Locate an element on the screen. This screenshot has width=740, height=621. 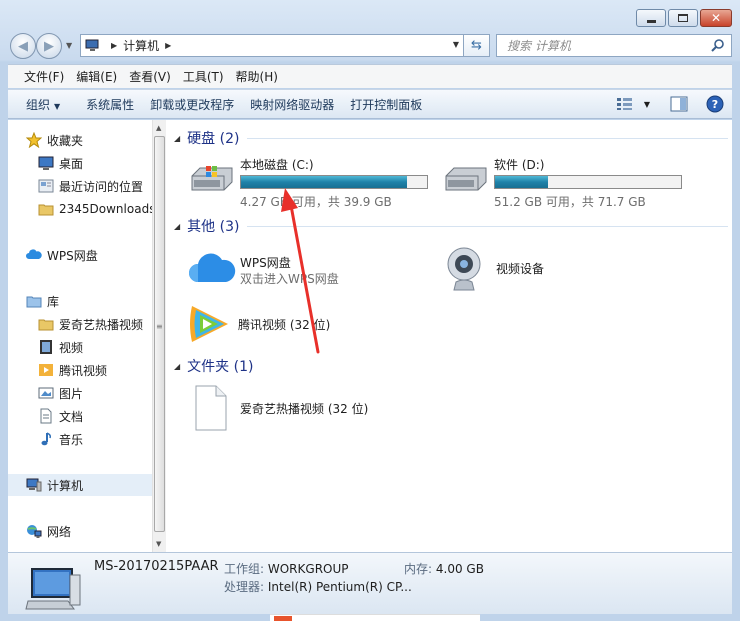
maximize-button is located at coordinates (683, 18).